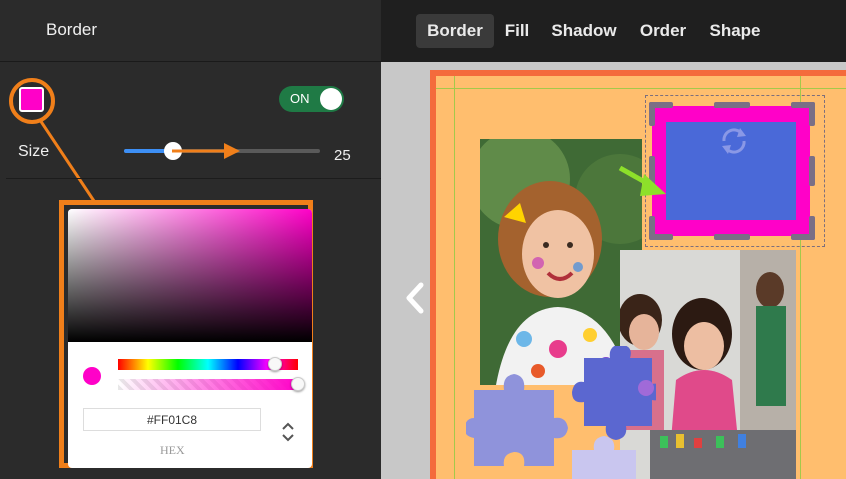 This screenshot has width=846, height=479. I want to click on saturation-value-area, so click(190, 275).